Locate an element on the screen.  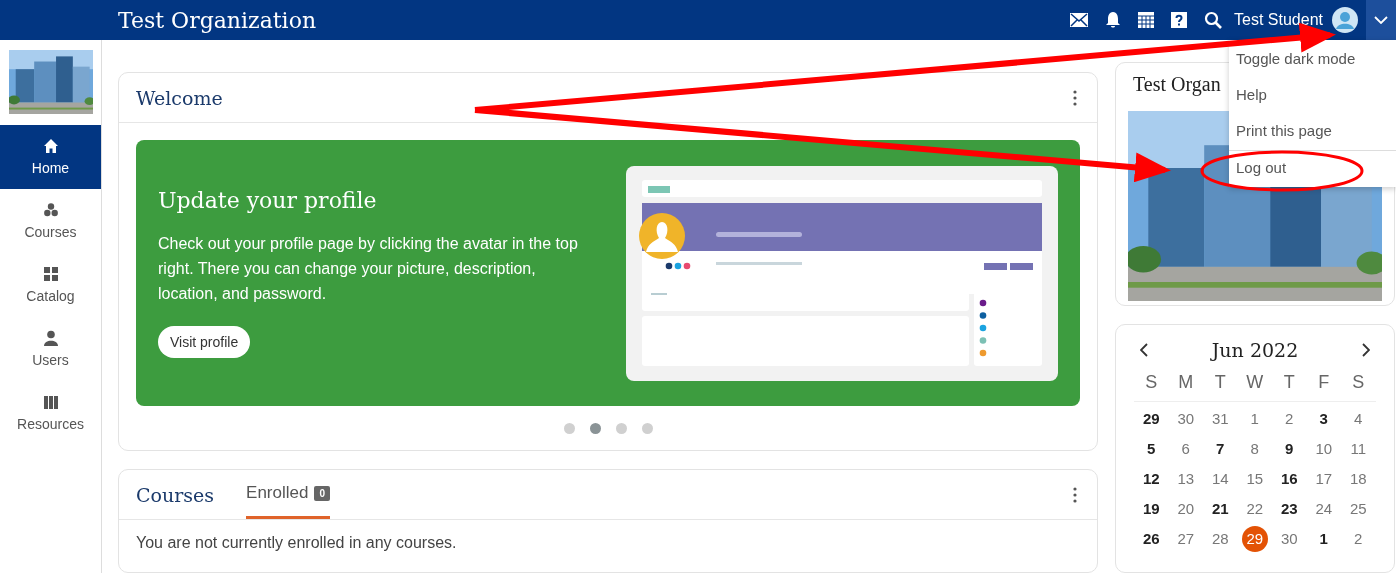
calendar-day: 11 is located at coordinates (1358, 448).